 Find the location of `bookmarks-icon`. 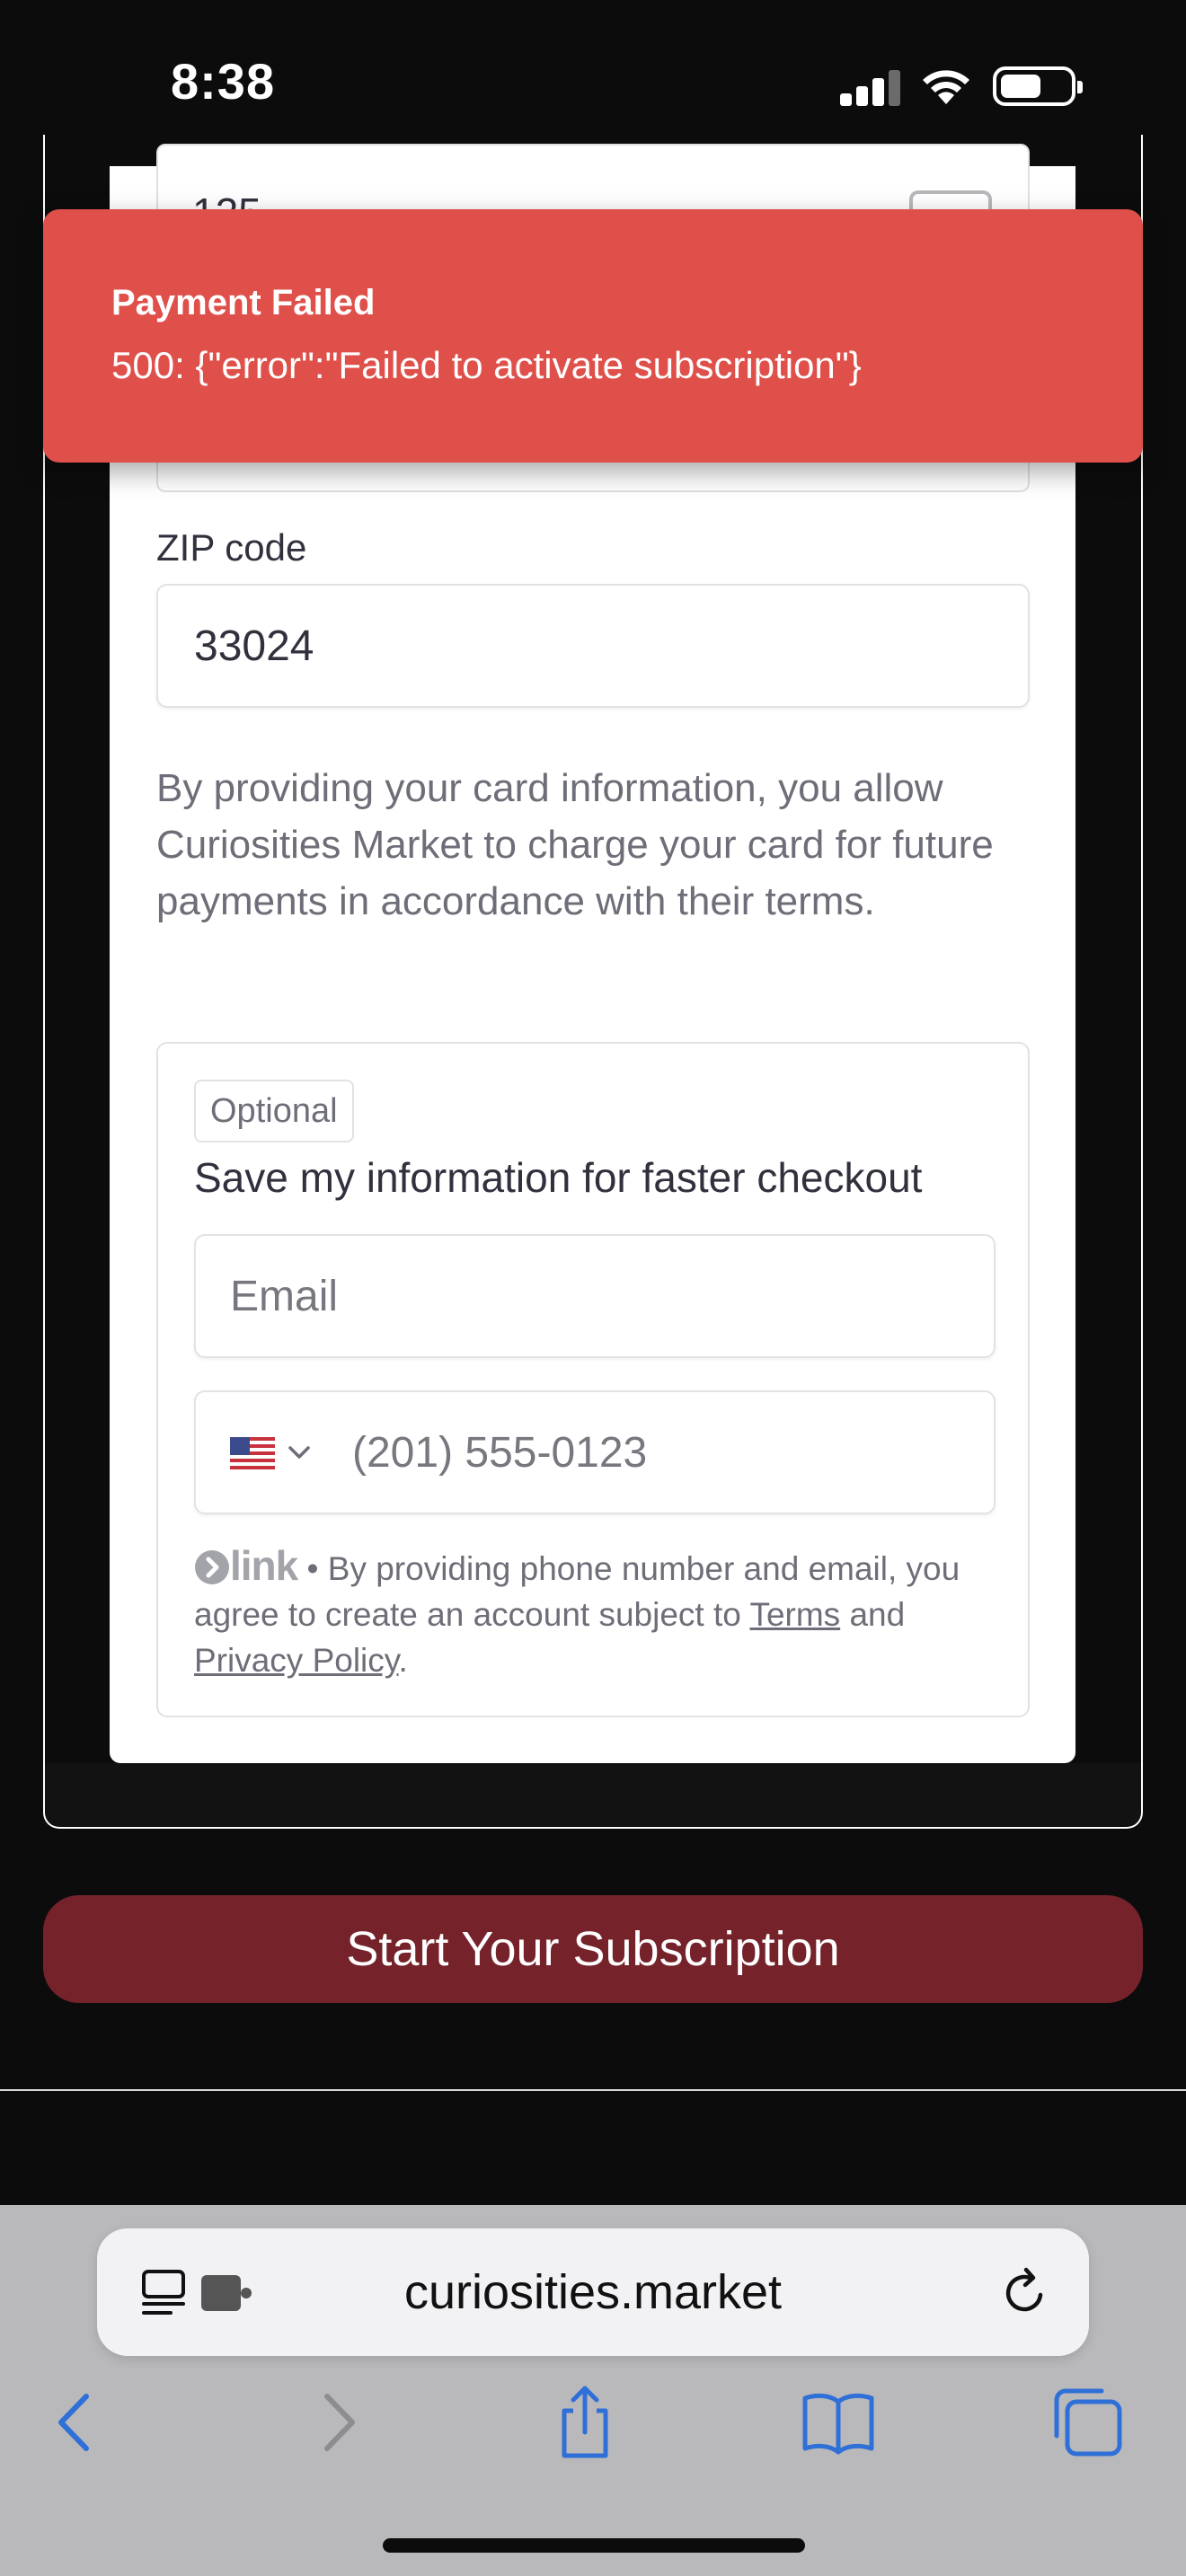

bookmarks-icon is located at coordinates (838, 2422).